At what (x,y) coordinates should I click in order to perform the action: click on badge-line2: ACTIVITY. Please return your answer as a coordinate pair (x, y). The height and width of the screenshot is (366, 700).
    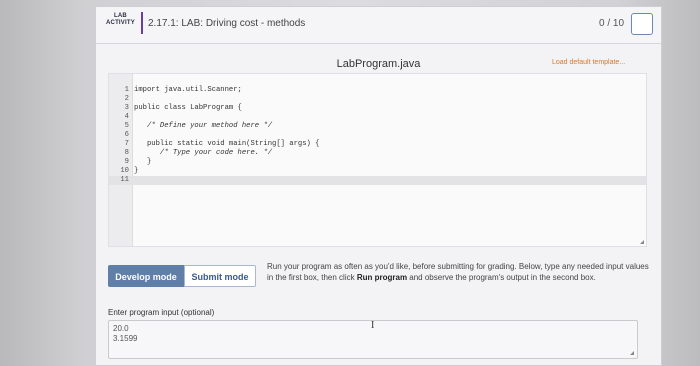
    Looking at the image, I should click on (120, 23).